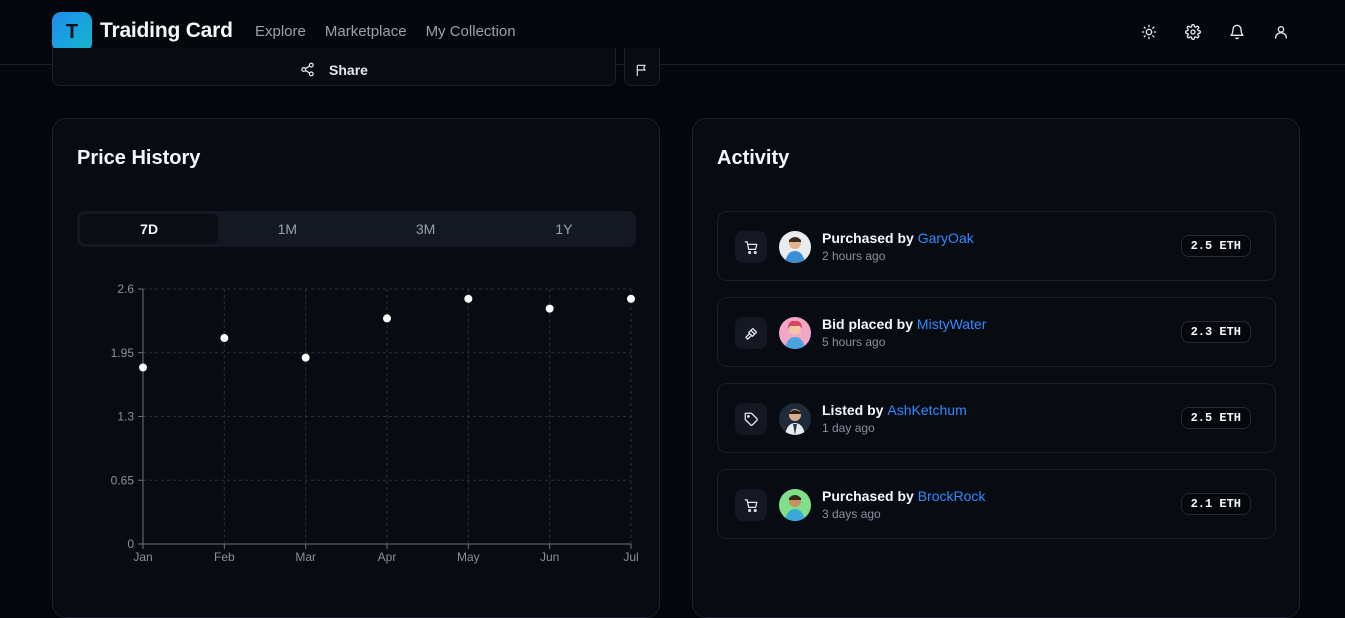 Image resolution: width=1345 pixels, height=618 pixels. Describe the element at coordinates (854, 256) in the screenshot. I see `activity-time: 2 hours ago` at that location.